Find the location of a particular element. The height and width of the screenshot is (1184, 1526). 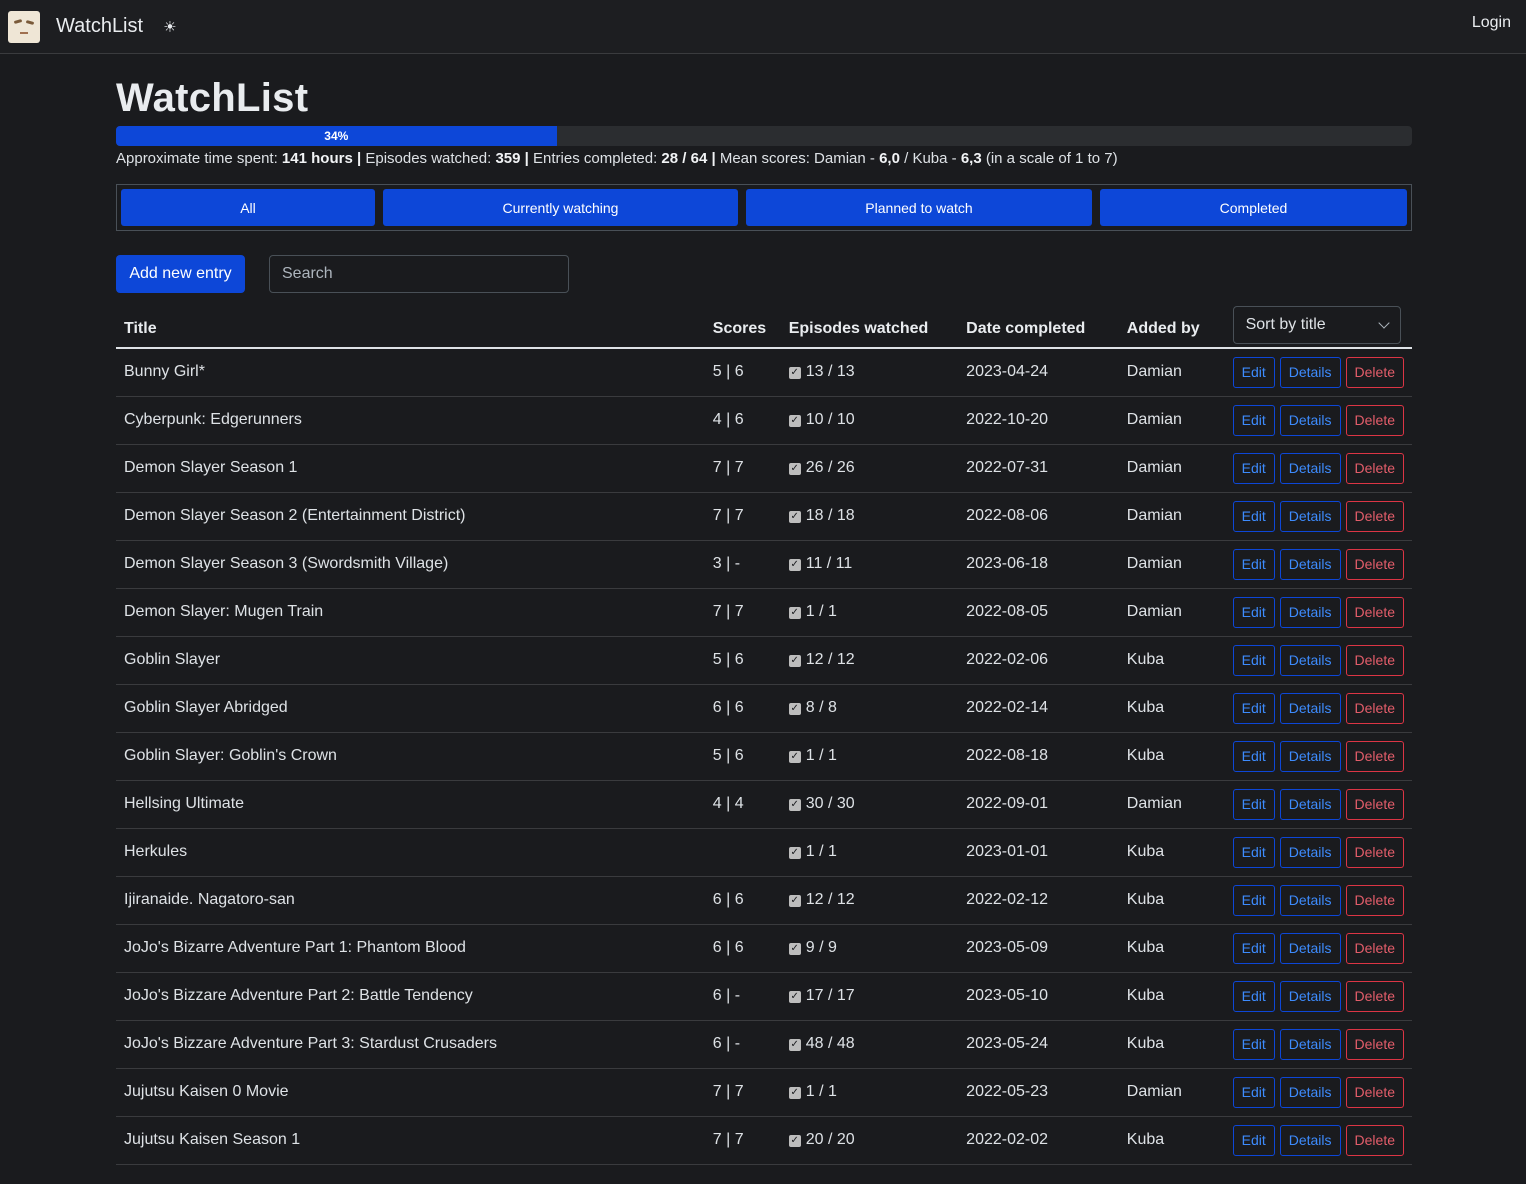

filter-planned-button: Planned to watch is located at coordinates (919, 207).